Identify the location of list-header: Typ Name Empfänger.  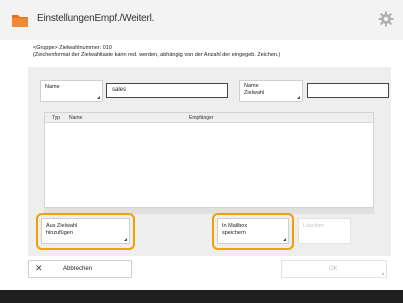
(209, 118).